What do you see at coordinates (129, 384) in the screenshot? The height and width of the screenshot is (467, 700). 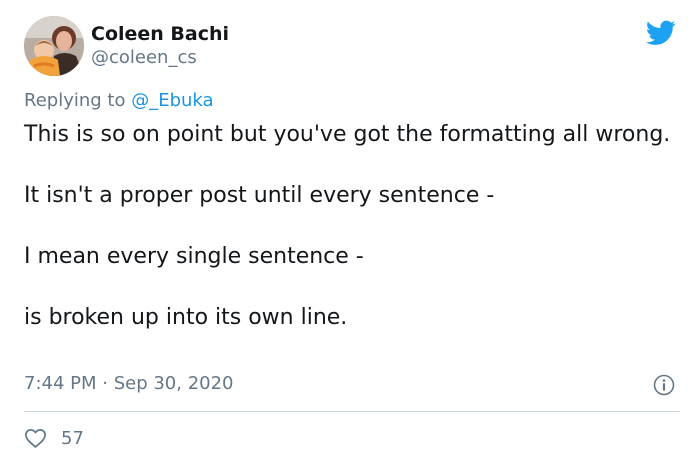 I see `tweet-timestamp: 7:44 PM · Sep 30, 2020` at bounding box center [129, 384].